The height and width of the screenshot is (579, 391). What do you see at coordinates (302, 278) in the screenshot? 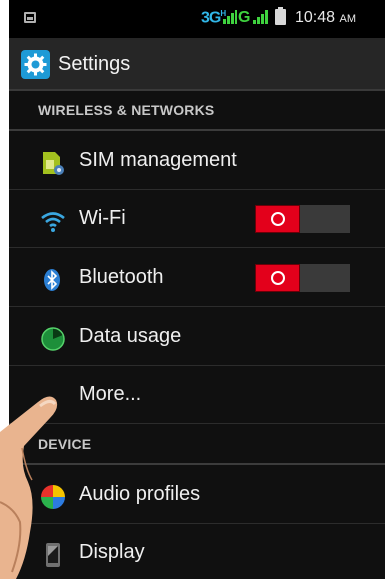
I see `bluetooth-toggle` at bounding box center [302, 278].